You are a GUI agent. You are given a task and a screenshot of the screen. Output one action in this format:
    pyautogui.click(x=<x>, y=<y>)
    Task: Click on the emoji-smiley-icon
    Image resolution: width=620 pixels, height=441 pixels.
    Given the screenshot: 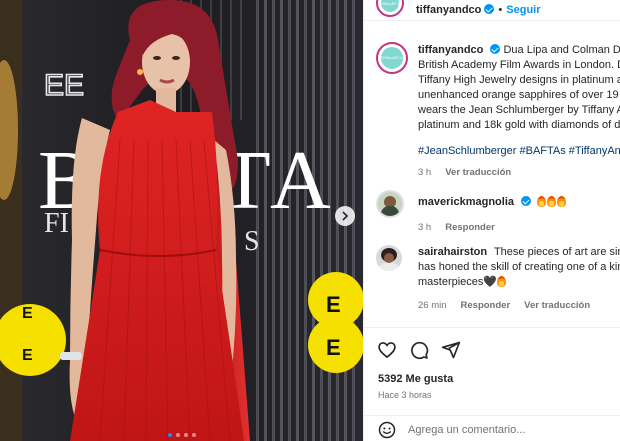 What is the action you would take?
    pyautogui.click(x=387, y=430)
    